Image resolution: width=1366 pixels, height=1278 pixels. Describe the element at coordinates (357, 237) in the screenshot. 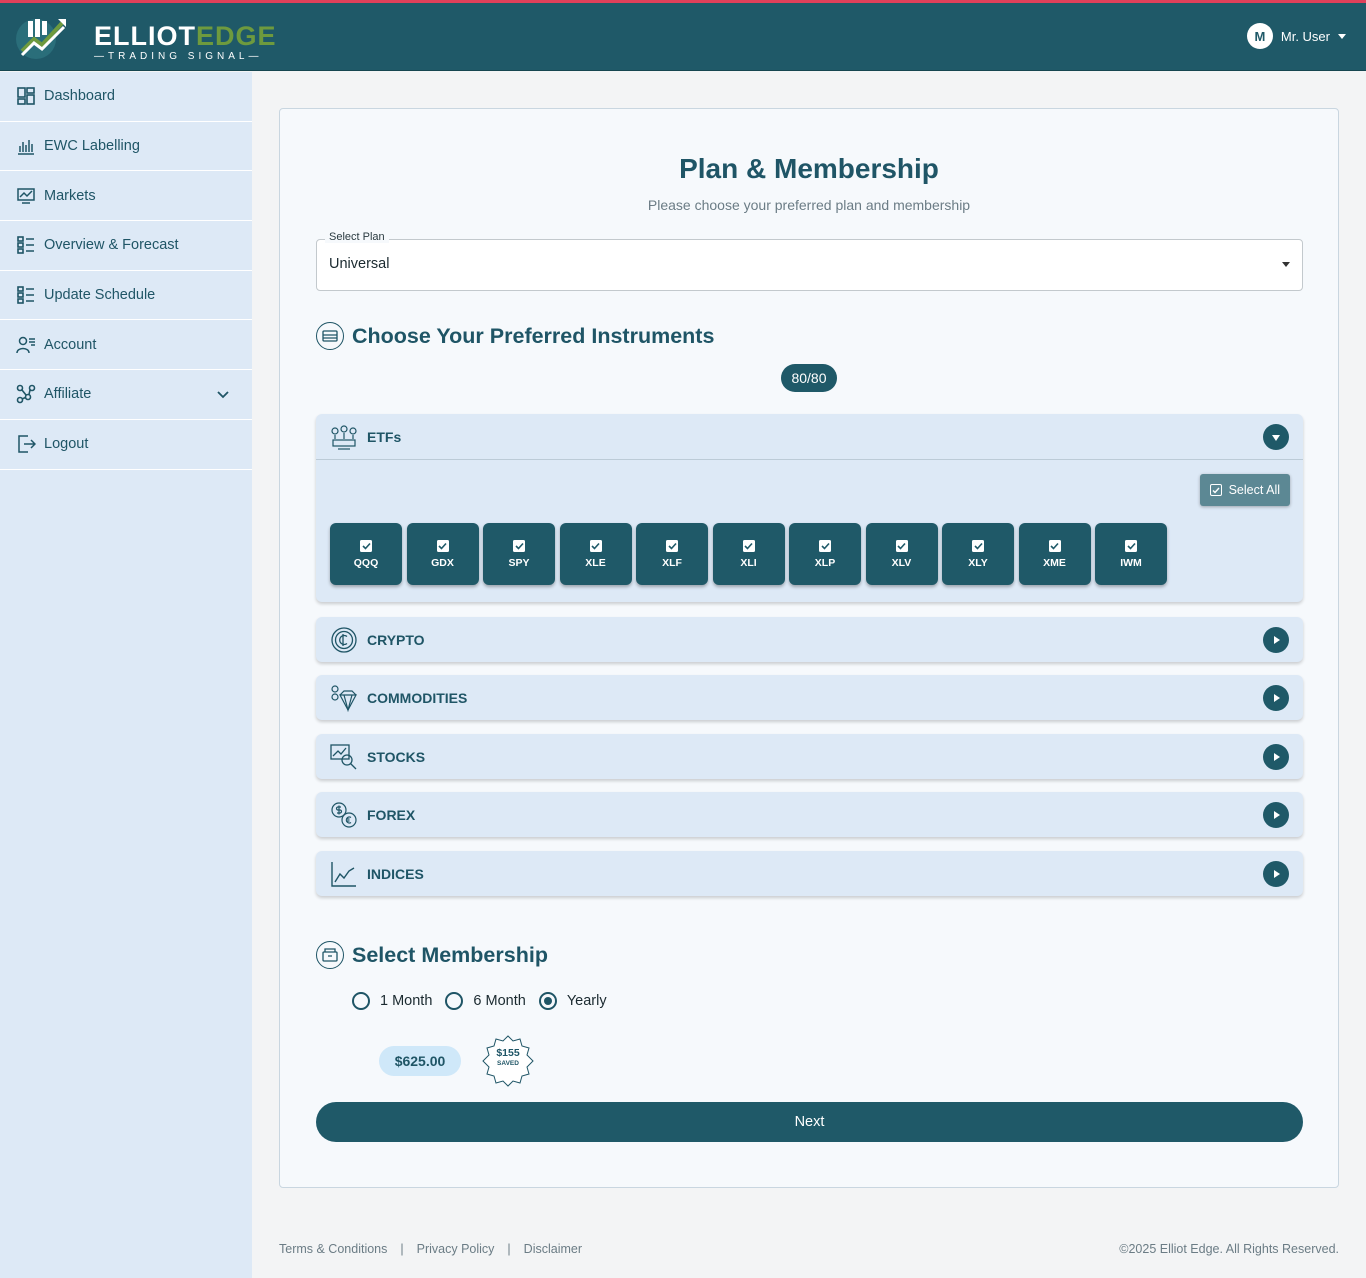

I see `plan-select-label: Select Plan` at that location.